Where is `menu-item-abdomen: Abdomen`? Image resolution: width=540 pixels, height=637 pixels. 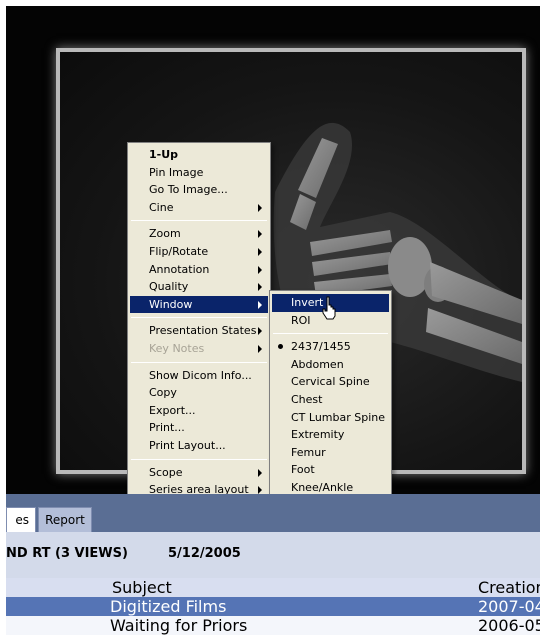
menu-item-abdomen: Abdomen is located at coordinates (330, 365).